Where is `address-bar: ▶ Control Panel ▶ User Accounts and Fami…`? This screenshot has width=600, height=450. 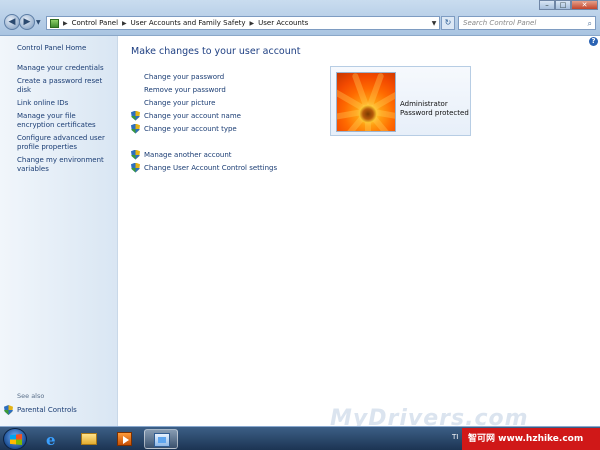 address-bar: ▶ Control Panel ▶ User Accounts and Fami… is located at coordinates (243, 23).